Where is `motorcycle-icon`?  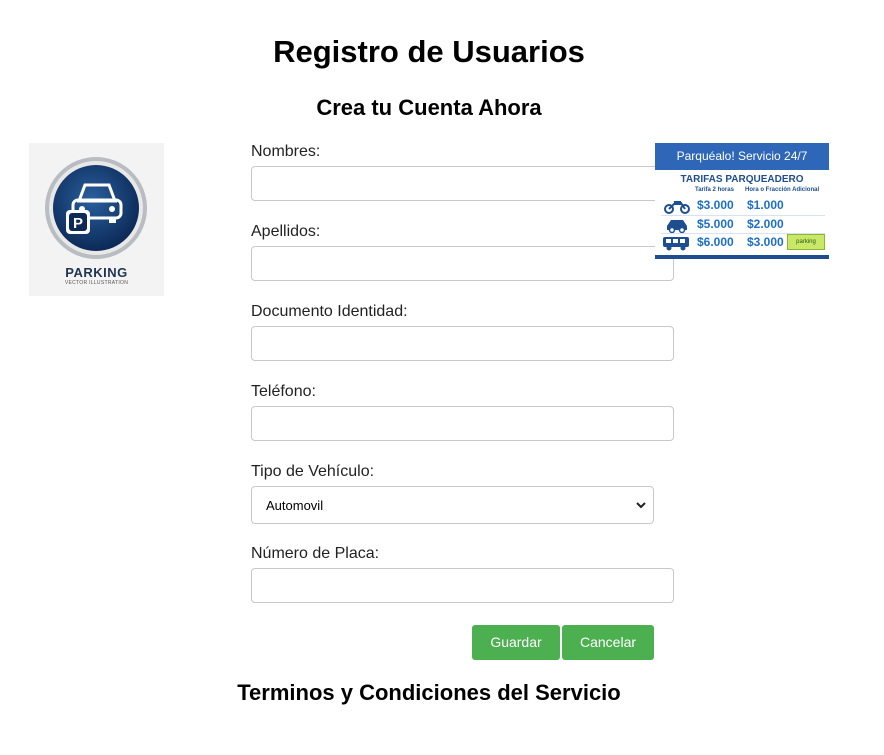 motorcycle-icon is located at coordinates (677, 207).